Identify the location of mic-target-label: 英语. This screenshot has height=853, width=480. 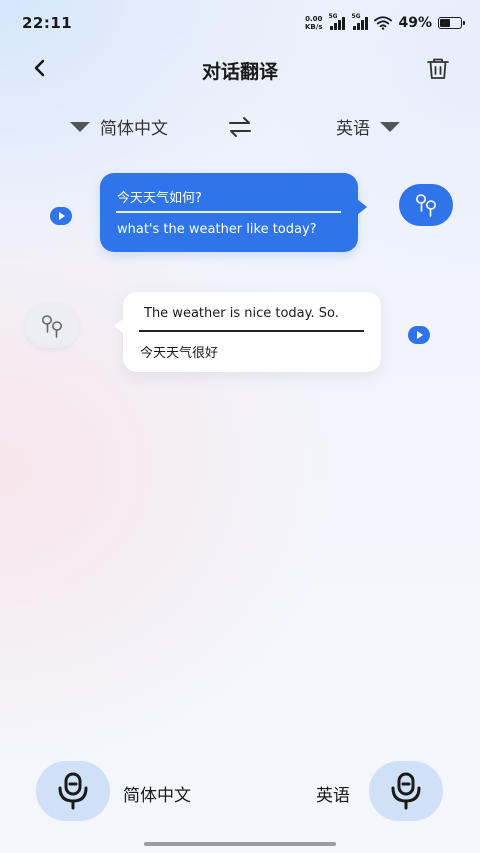
(333, 796).